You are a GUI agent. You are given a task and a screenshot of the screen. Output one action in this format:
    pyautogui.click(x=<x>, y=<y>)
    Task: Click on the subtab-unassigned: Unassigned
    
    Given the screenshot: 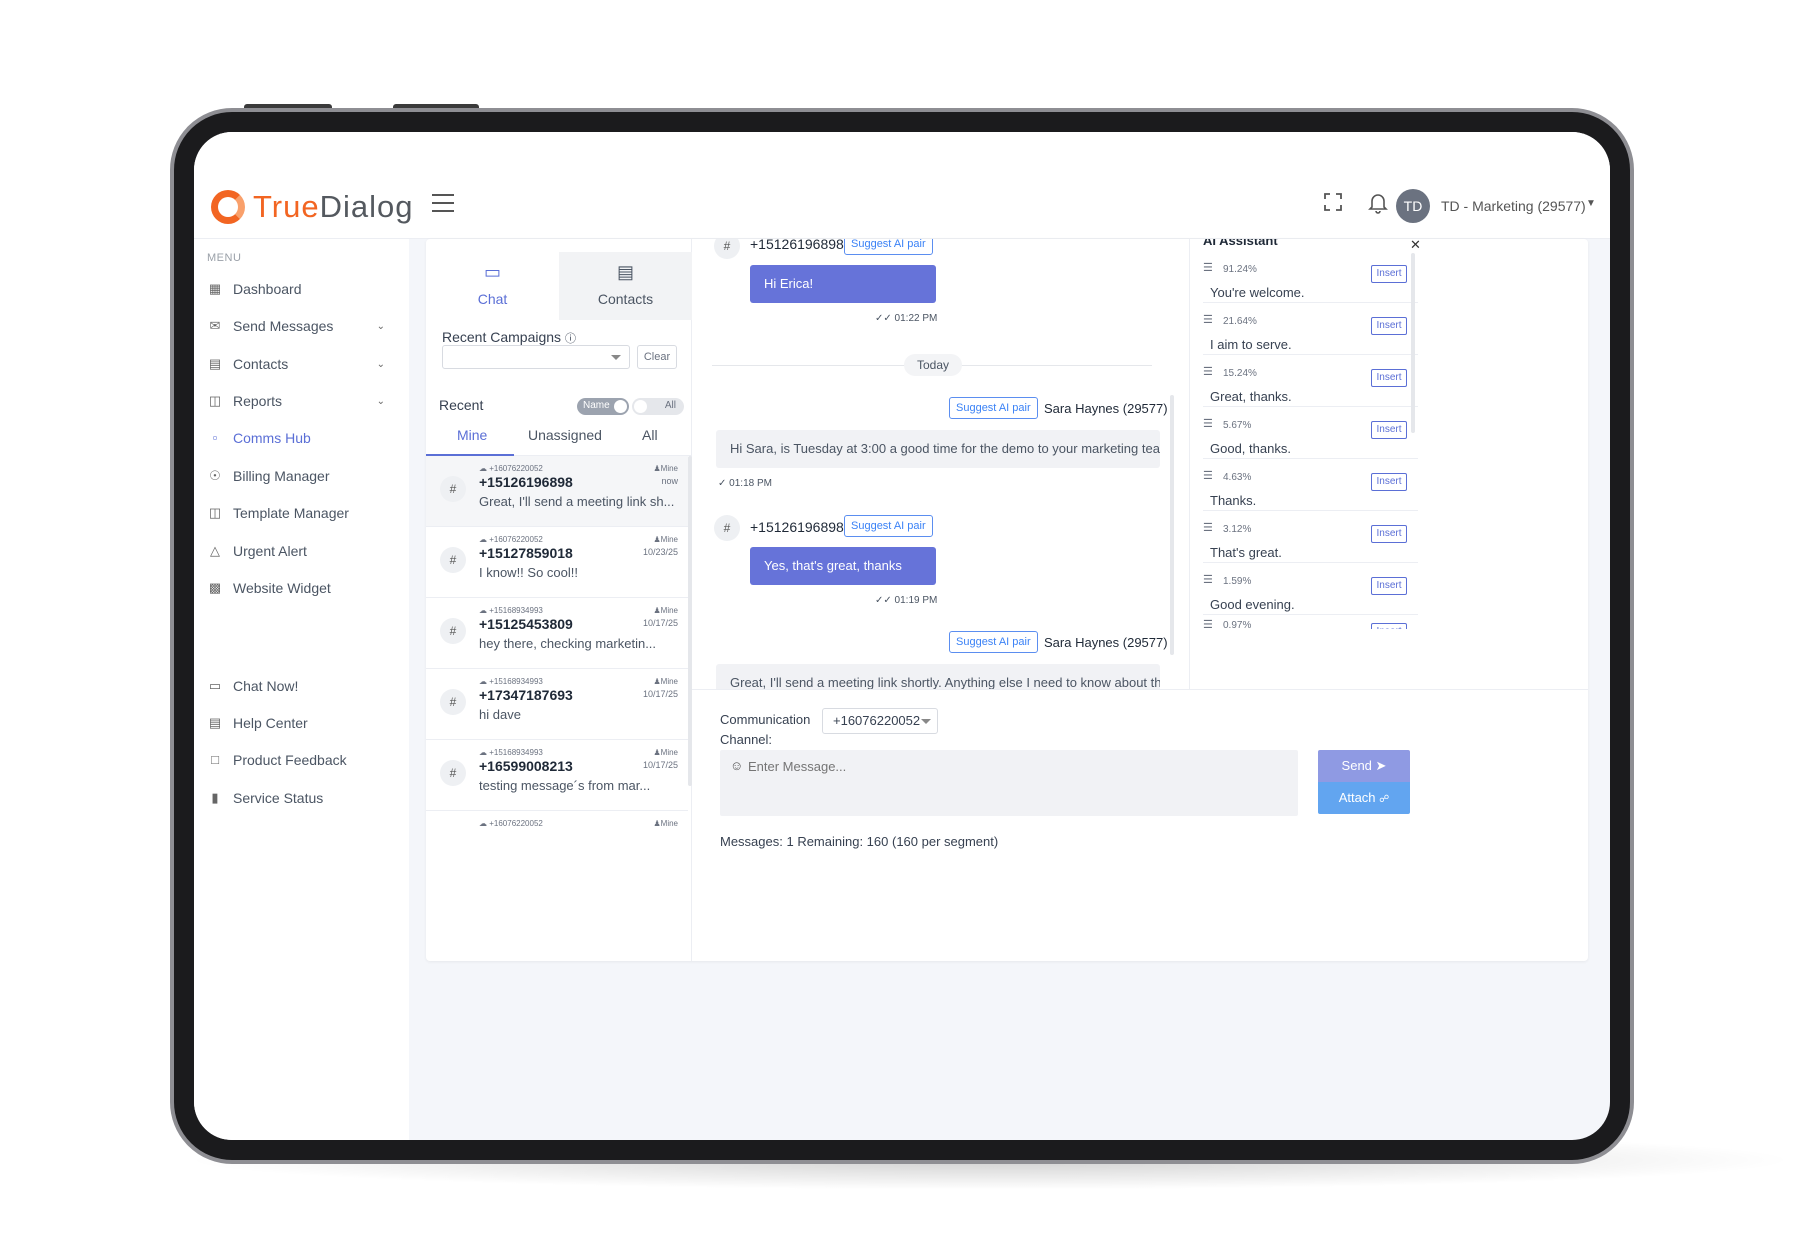 What is the action you would take?
    pyautogui.click(x=565, y=435)
    